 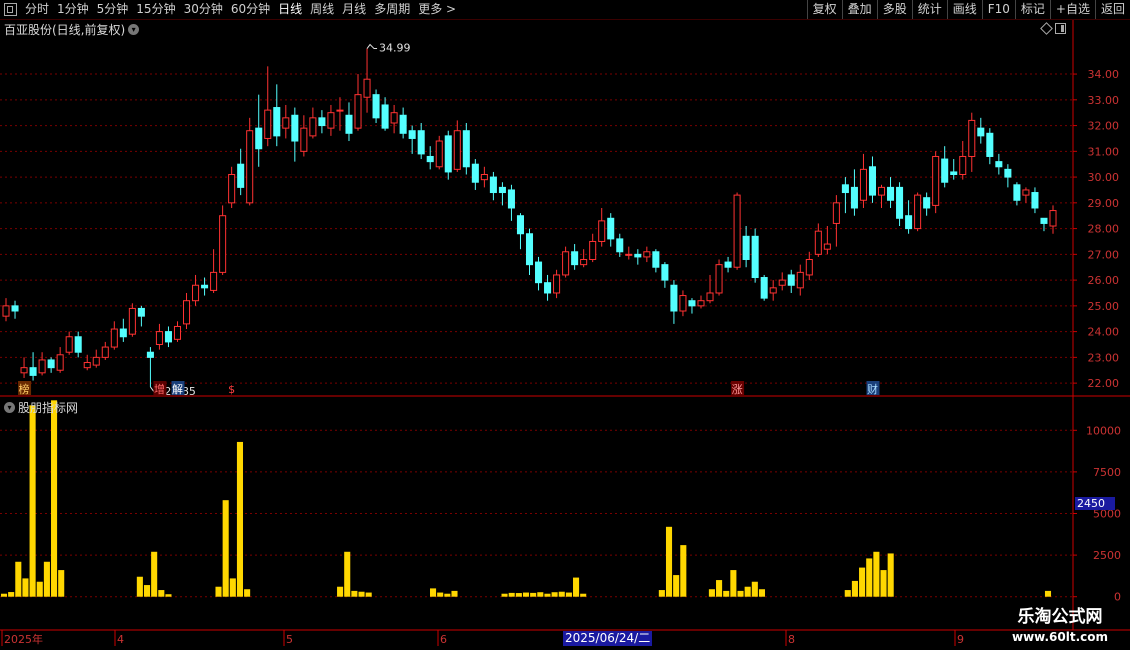 What do you see at coordinates (24, 389) in the screenshot?
I see `event-marker: 榜` at bounding box center [24, 389].